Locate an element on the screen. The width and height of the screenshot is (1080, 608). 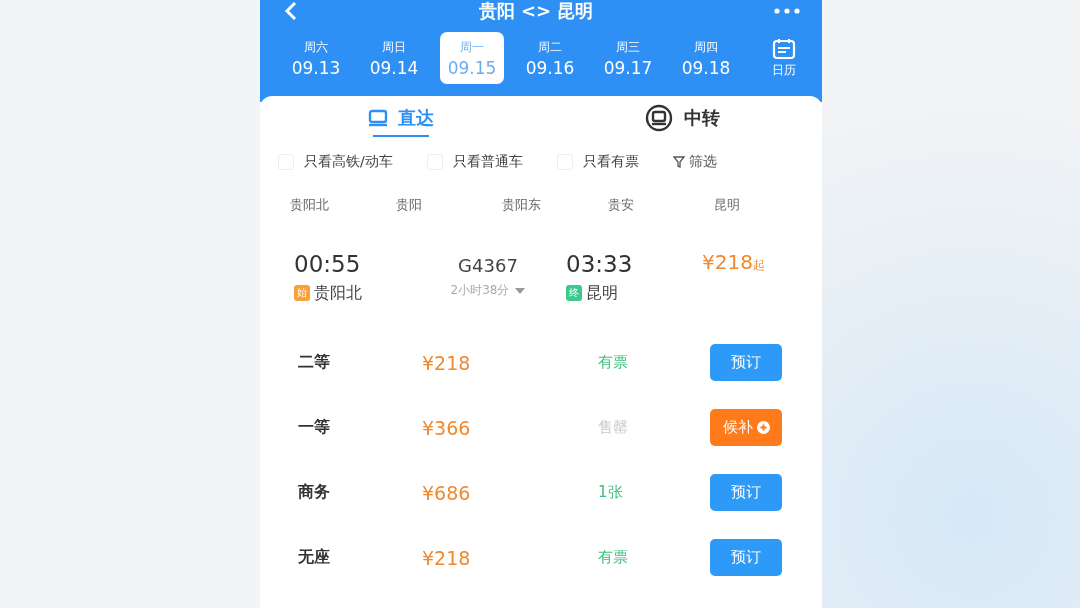
seat-class: 二等 is located at coordinates (314, 362).